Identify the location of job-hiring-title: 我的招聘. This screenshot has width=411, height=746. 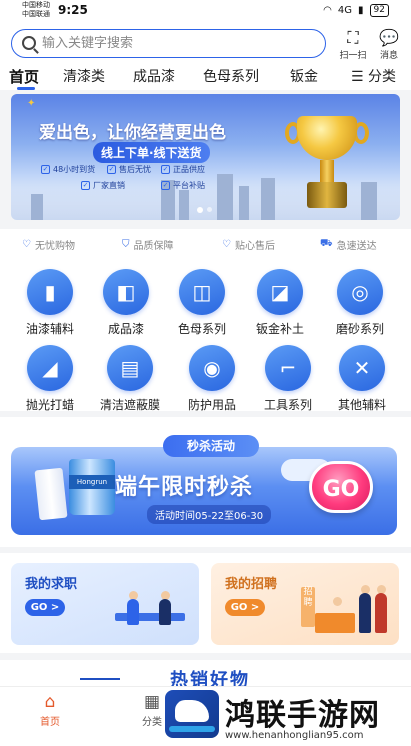
(251, 584).